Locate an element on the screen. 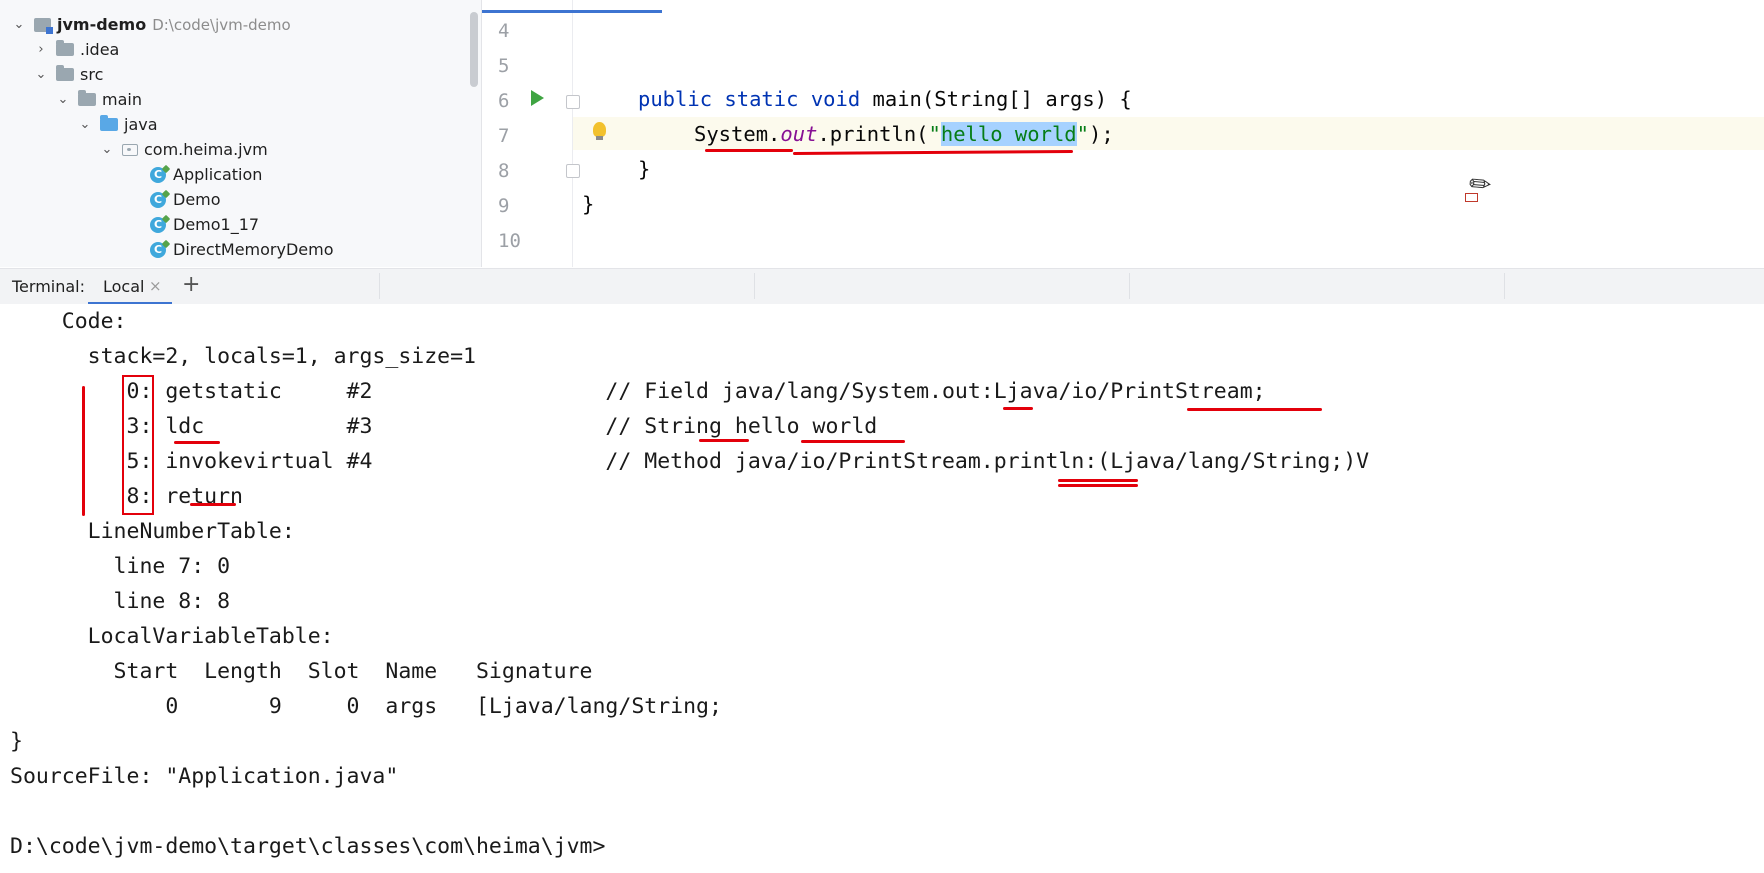 The image size is (1764, 873). close-icon: × is located at coordinates (155, 286).